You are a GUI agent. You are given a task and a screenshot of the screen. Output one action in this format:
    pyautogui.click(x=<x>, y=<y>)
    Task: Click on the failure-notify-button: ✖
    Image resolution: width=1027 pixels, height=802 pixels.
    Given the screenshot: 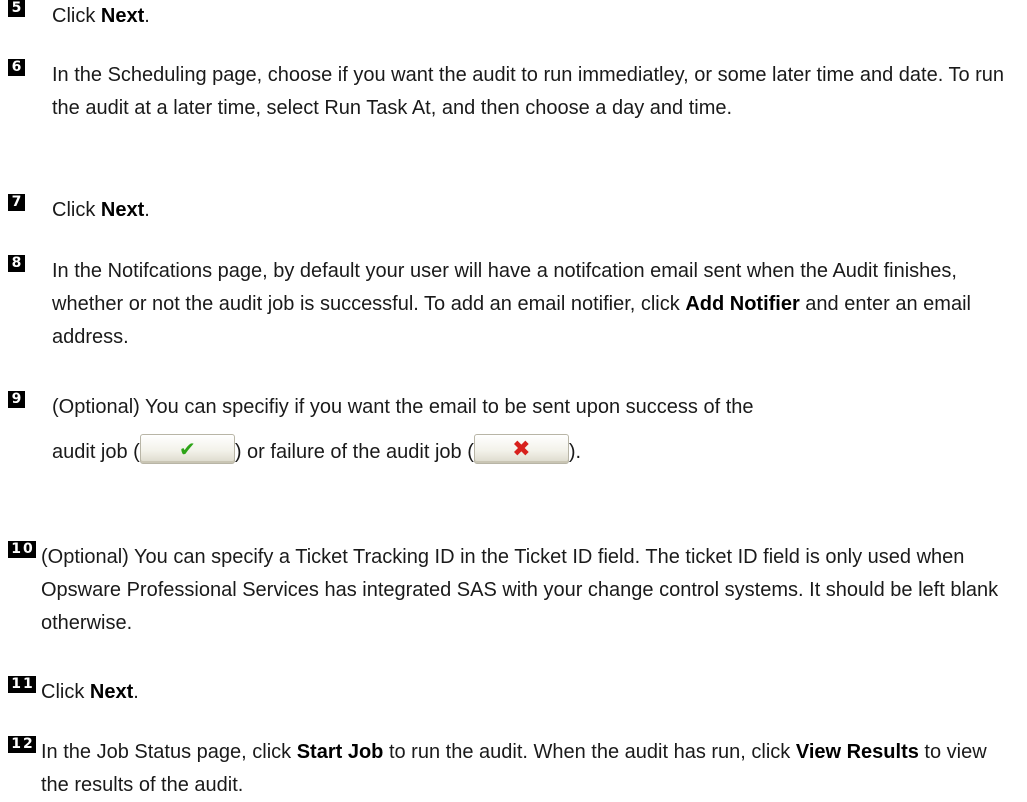 What is the action you would take?
    pyautogui.click(x=521, y=448)
    